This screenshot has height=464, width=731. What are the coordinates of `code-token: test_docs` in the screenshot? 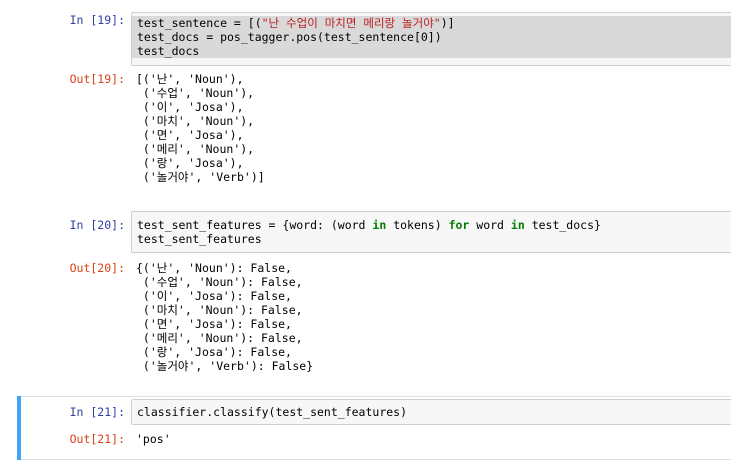 It's located at (168, 51).